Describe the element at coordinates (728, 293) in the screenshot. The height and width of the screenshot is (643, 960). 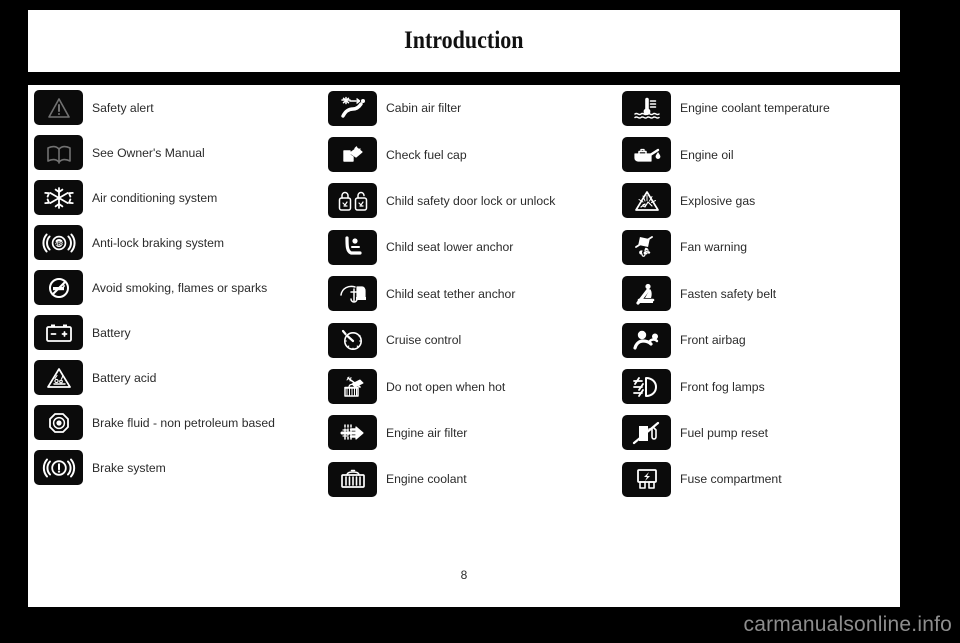
I see `symbol-label: Fasten safety belt` at that location.